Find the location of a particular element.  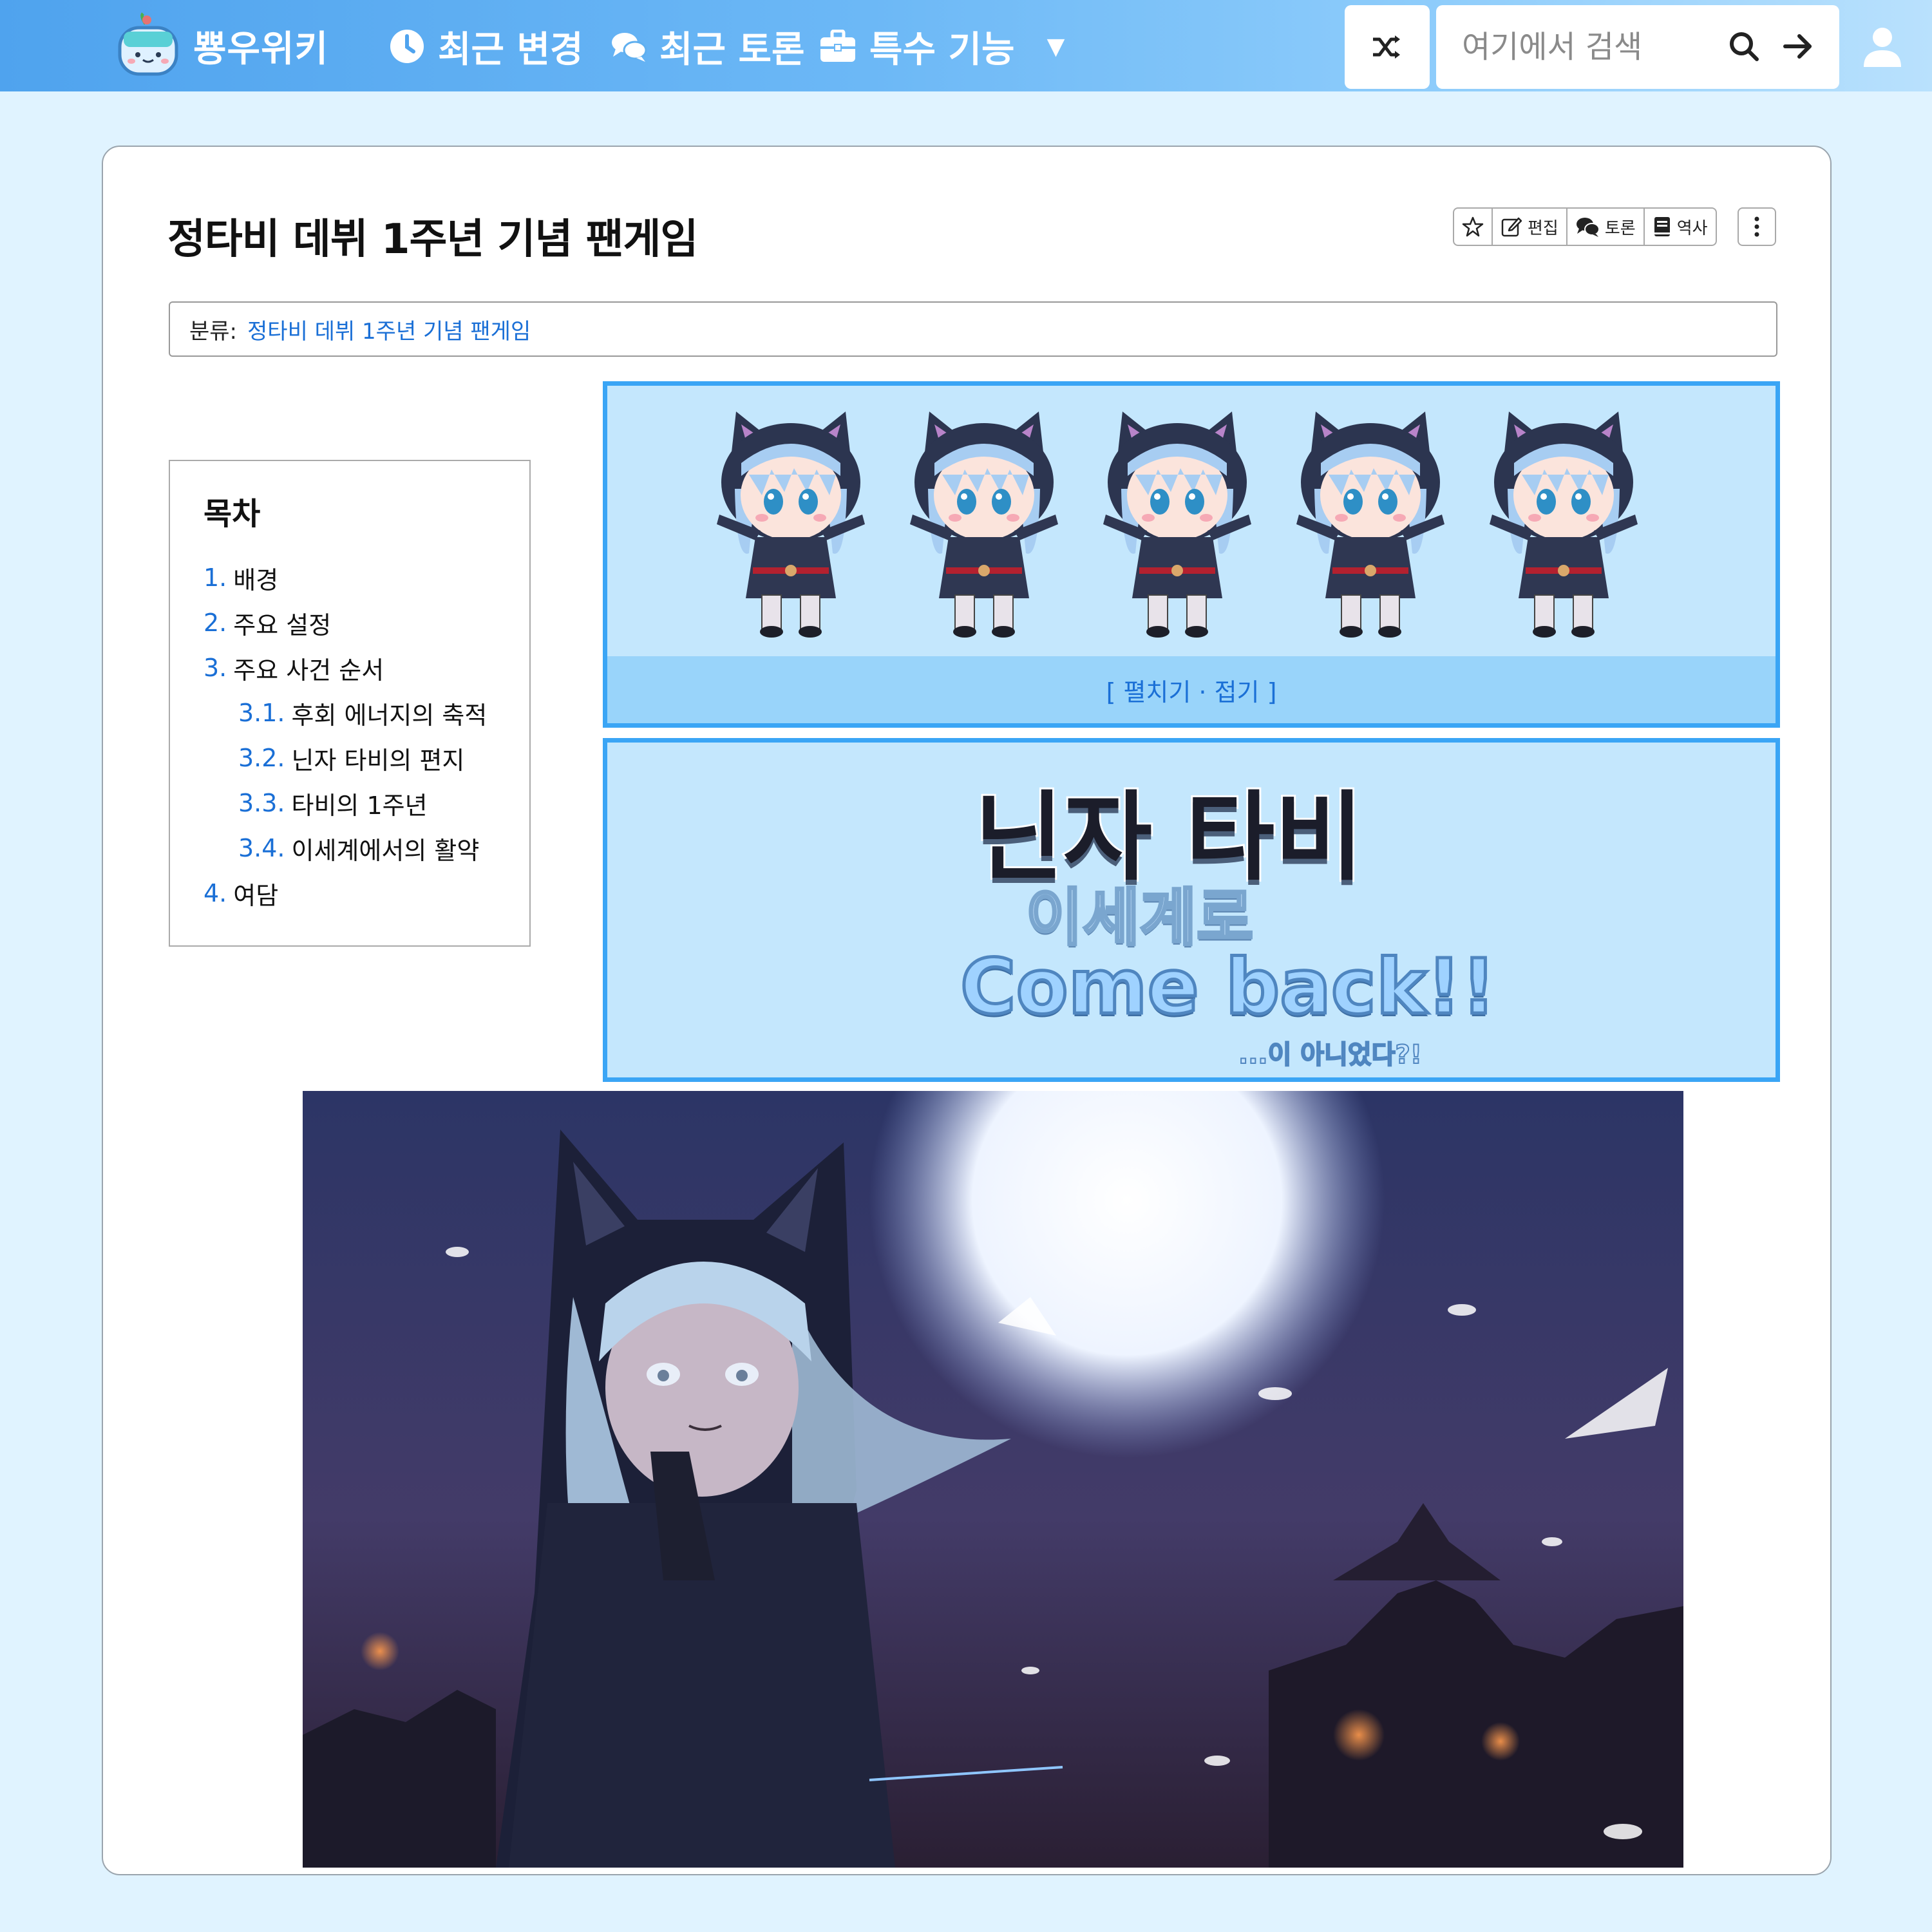

chibi-sprites-image is located at coordinates (1177, 524).